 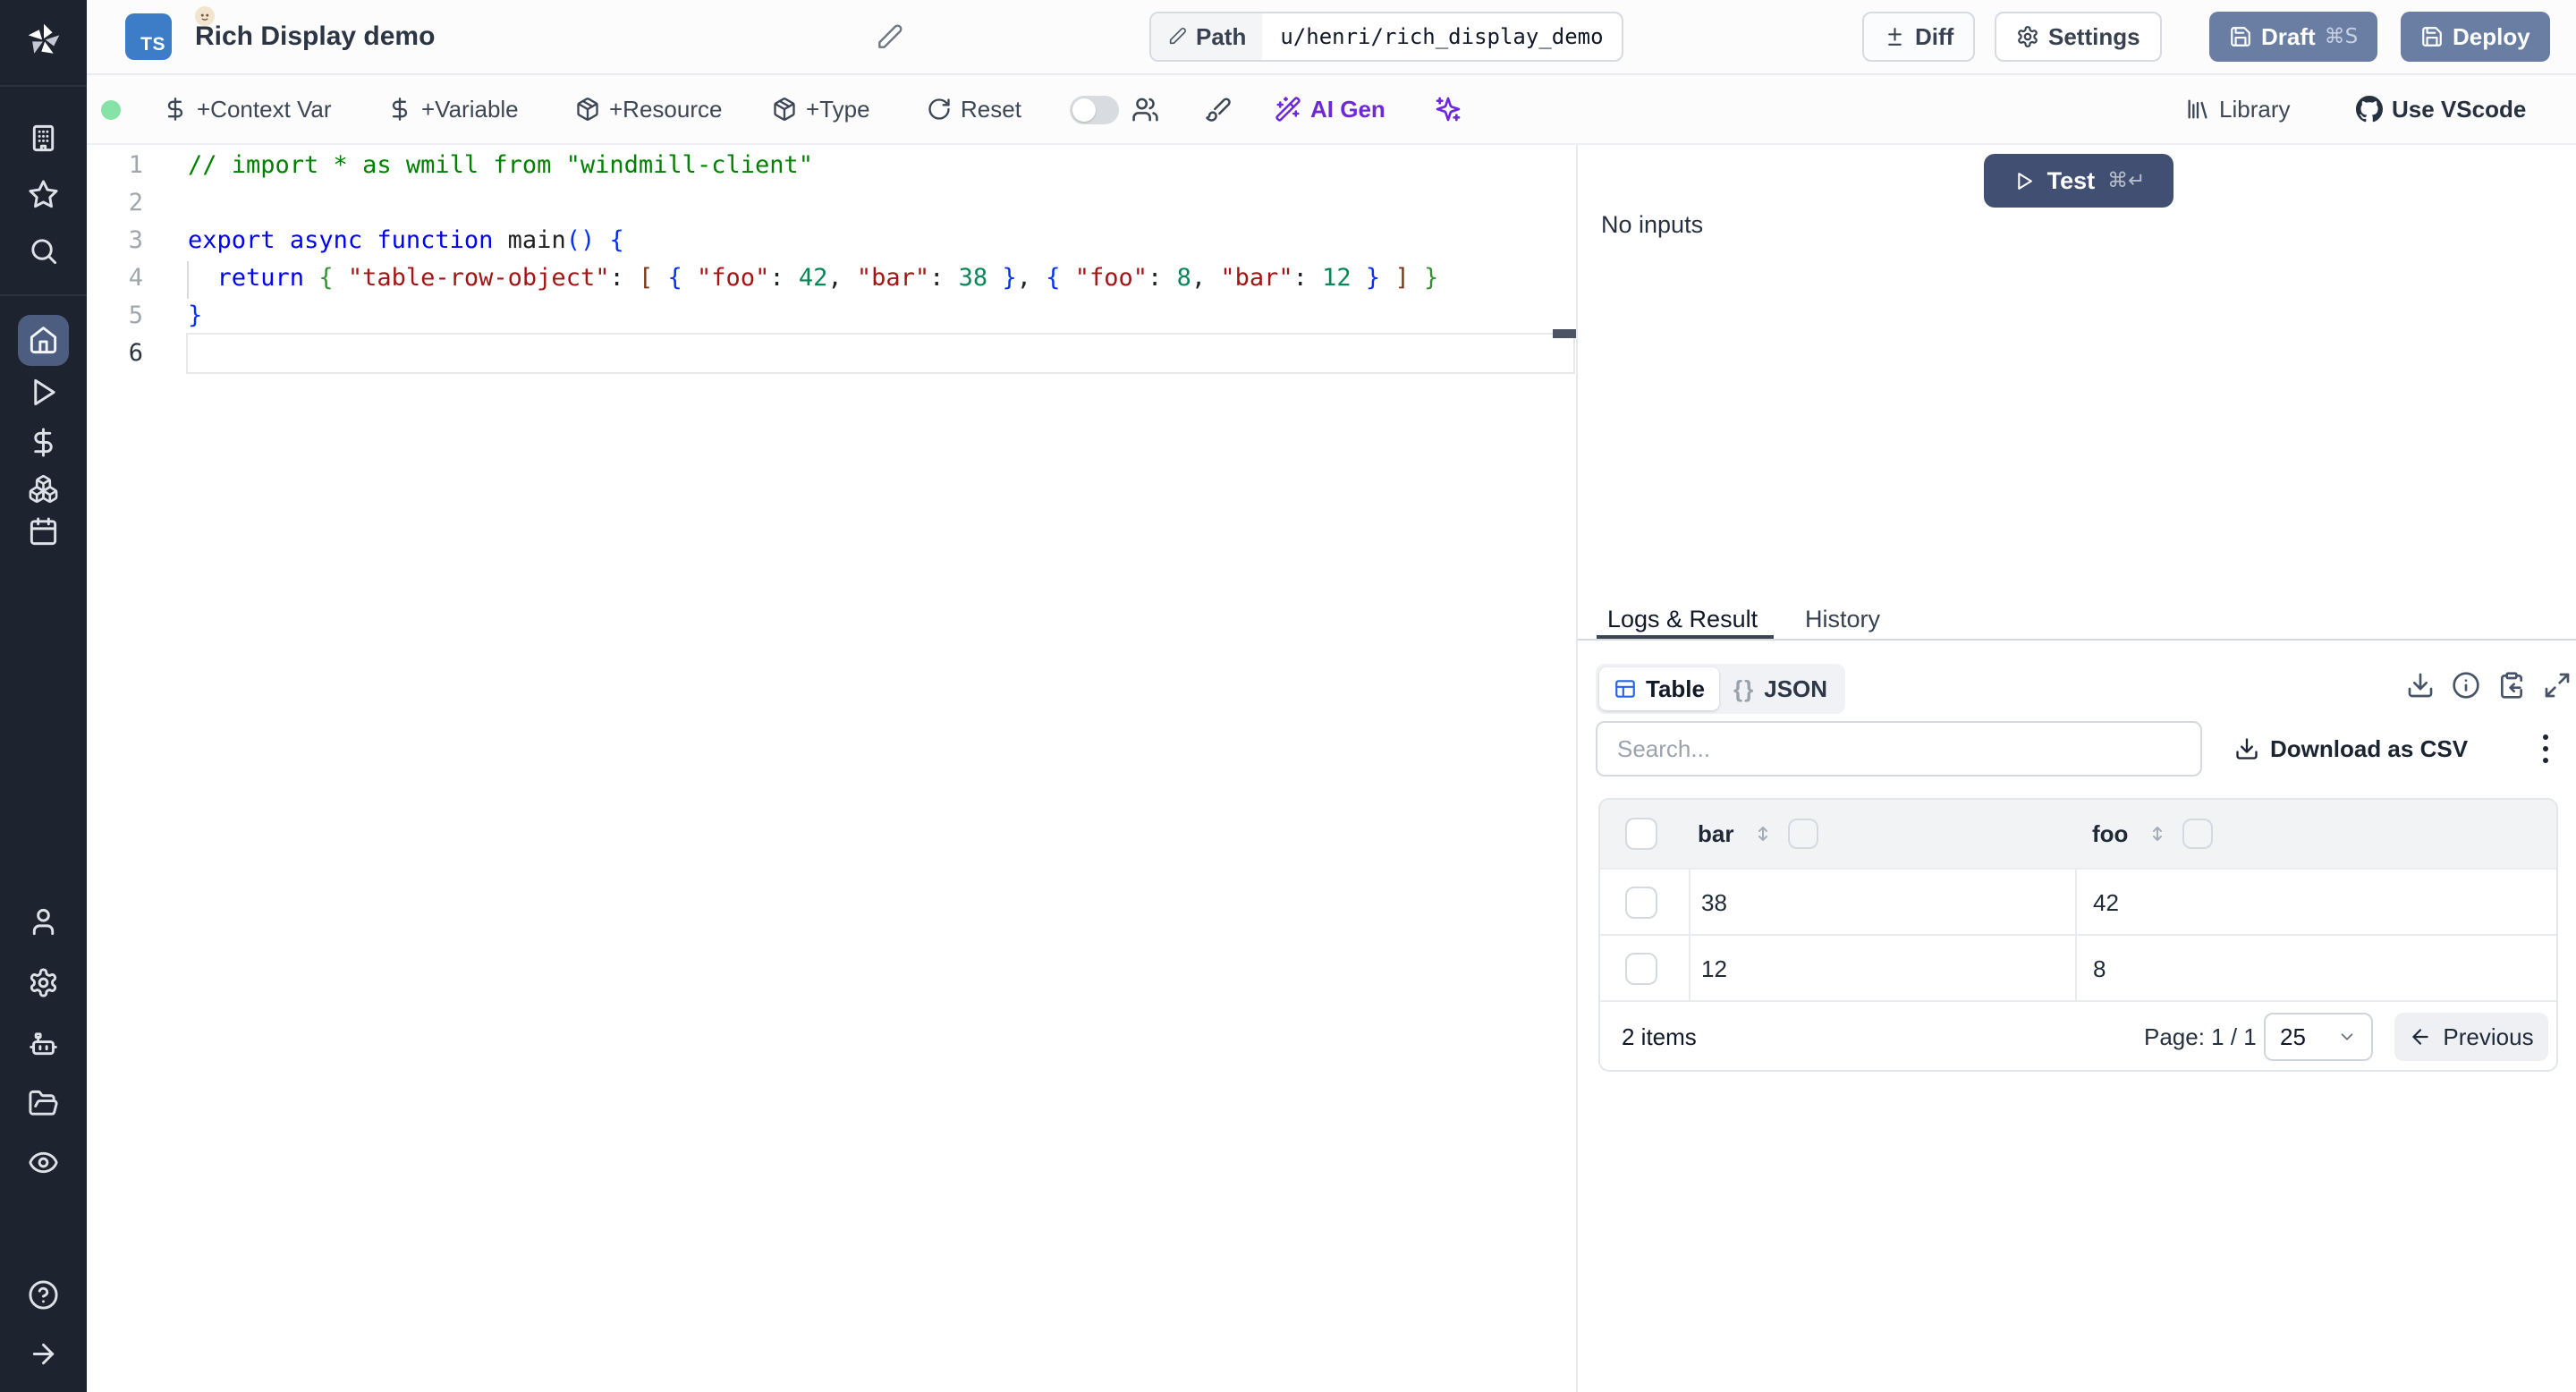 What do you see at coordinates (135, 165) in the screenshot?
I see `line-number: 1` at bounding box center [135, 165].